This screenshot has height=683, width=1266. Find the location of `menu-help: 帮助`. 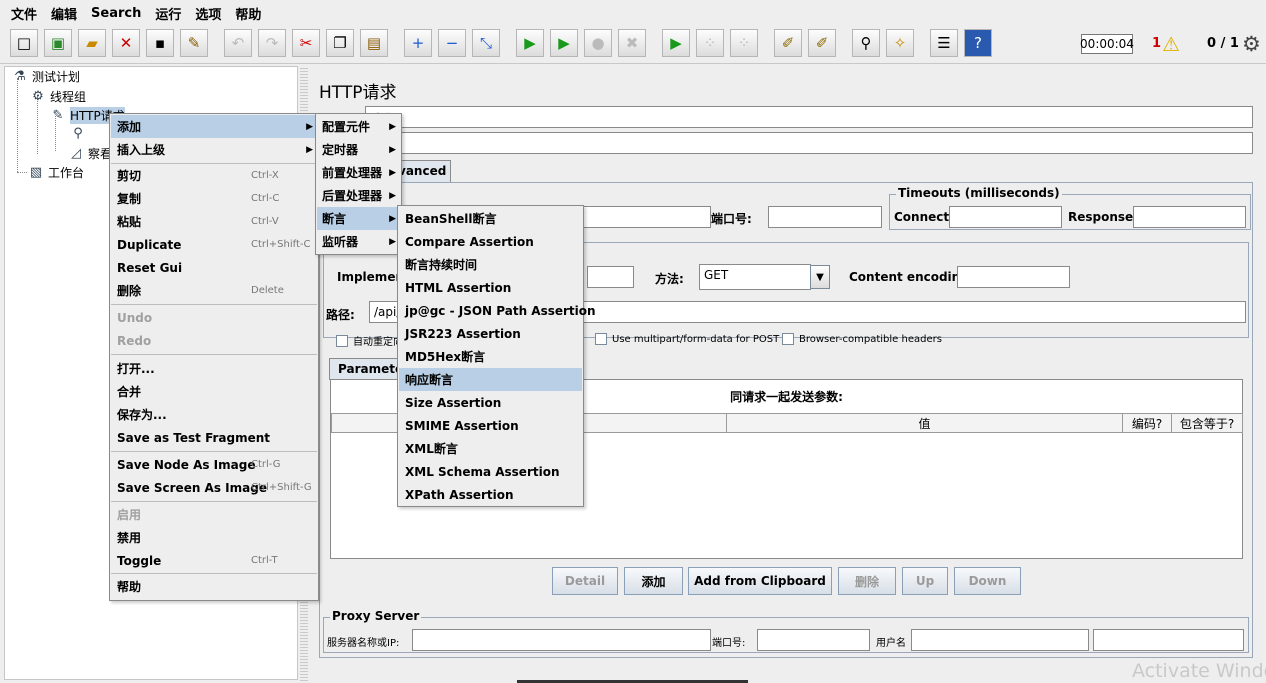

menu-help: 帮助 is located at coordinates (248, 13).